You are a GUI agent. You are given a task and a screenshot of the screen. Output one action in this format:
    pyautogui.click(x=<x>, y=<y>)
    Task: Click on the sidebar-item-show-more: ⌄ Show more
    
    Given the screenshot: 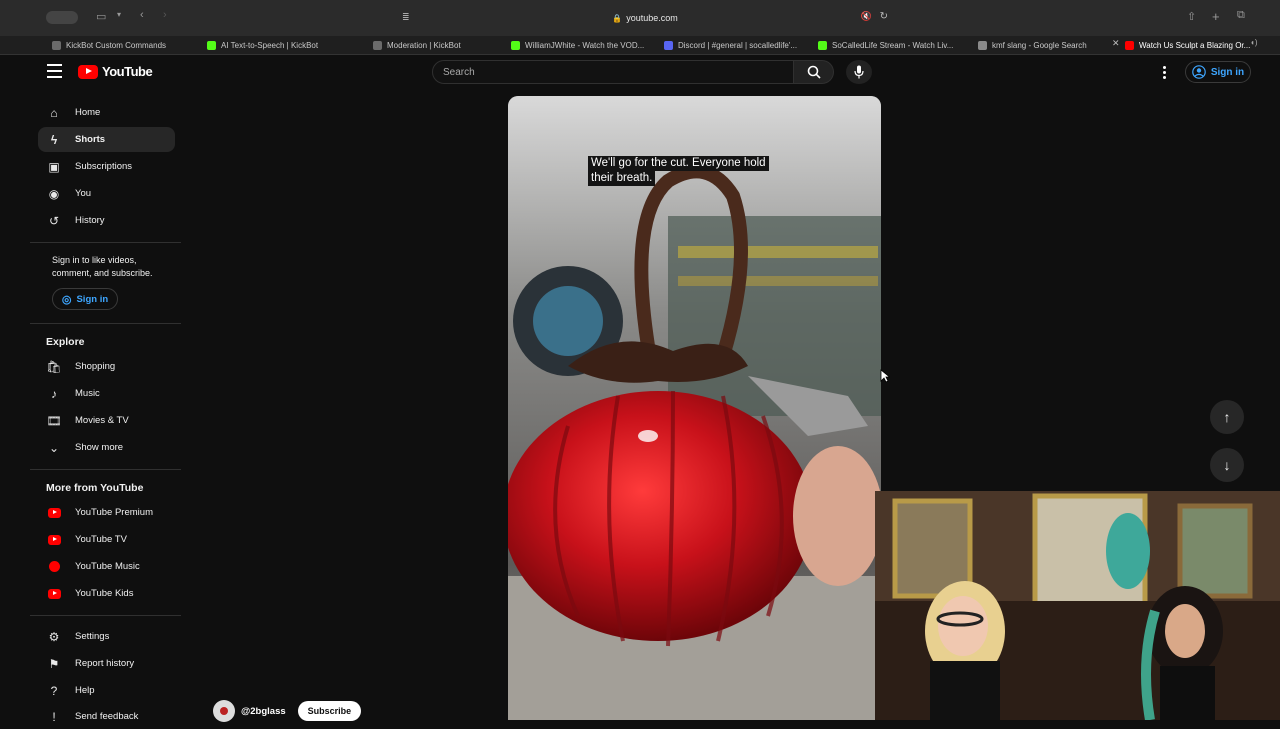 What is the action you would take?
    pyautogui.click(x=106, y=447)
    